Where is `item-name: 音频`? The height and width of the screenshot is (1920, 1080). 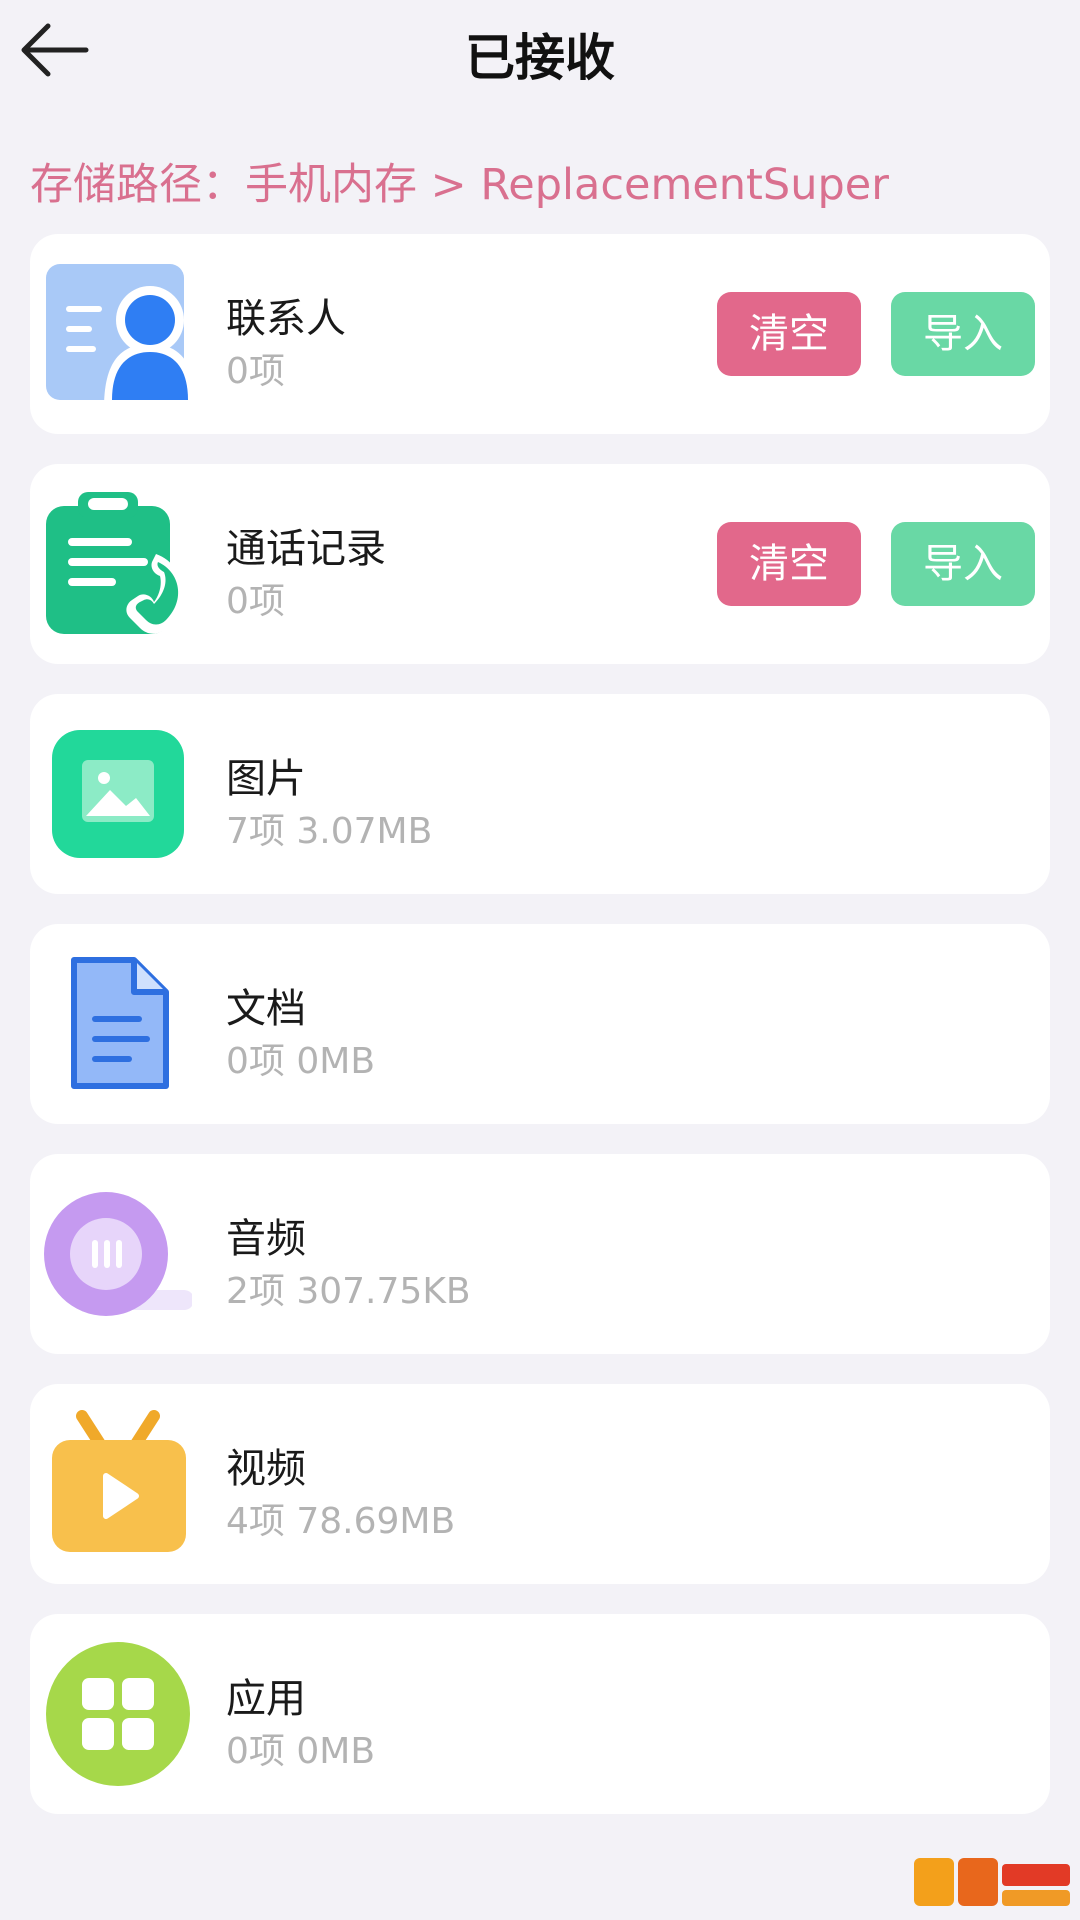 item-name: 音频 is located at coordinates (266, 1239).